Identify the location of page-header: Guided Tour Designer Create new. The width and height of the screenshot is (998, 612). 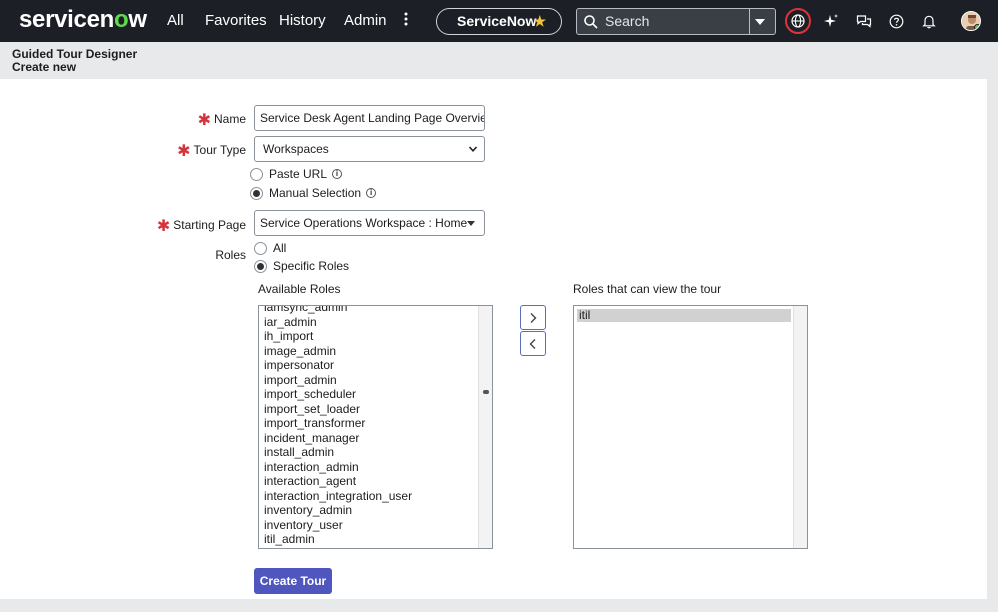
(493, 60).